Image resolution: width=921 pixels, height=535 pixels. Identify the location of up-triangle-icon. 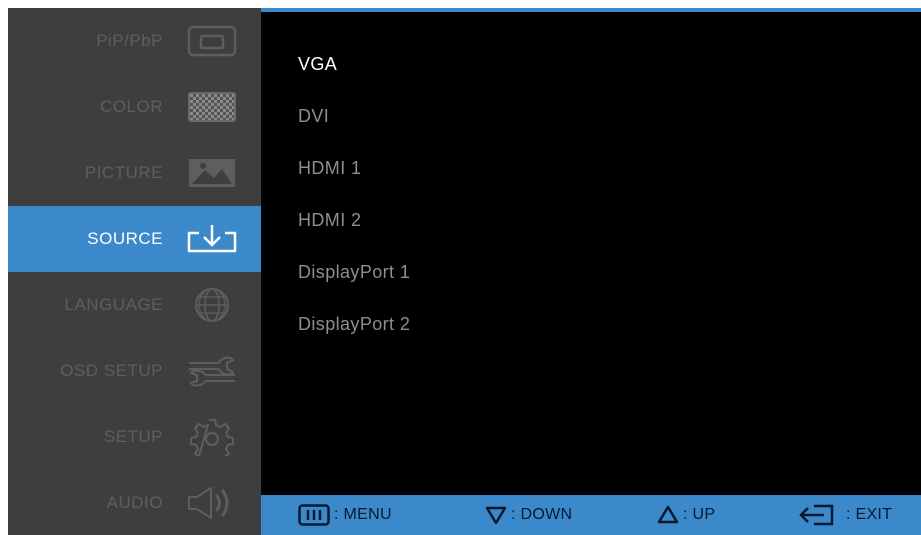
(668, 514).